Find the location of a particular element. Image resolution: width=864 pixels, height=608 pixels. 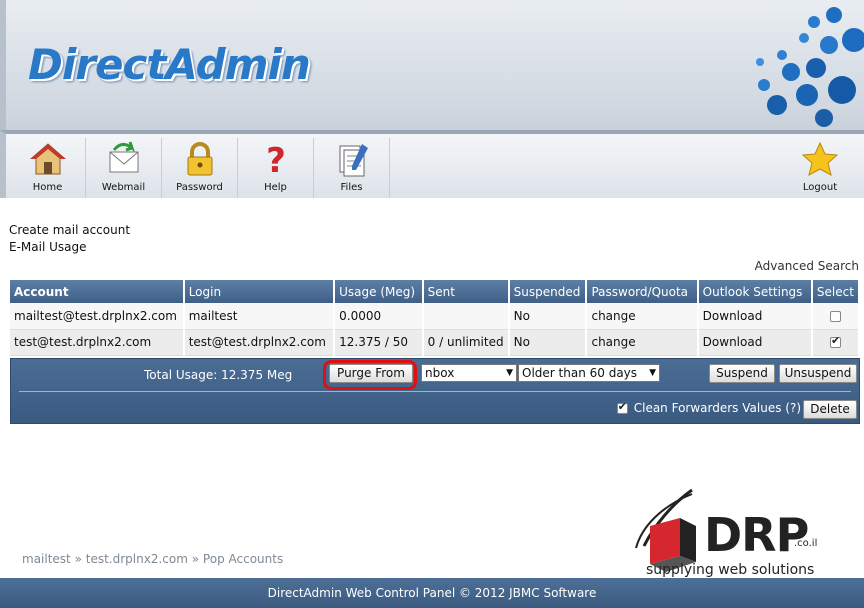

age-select: Older than 60 days ▼ is located at coordinates (589, 373).